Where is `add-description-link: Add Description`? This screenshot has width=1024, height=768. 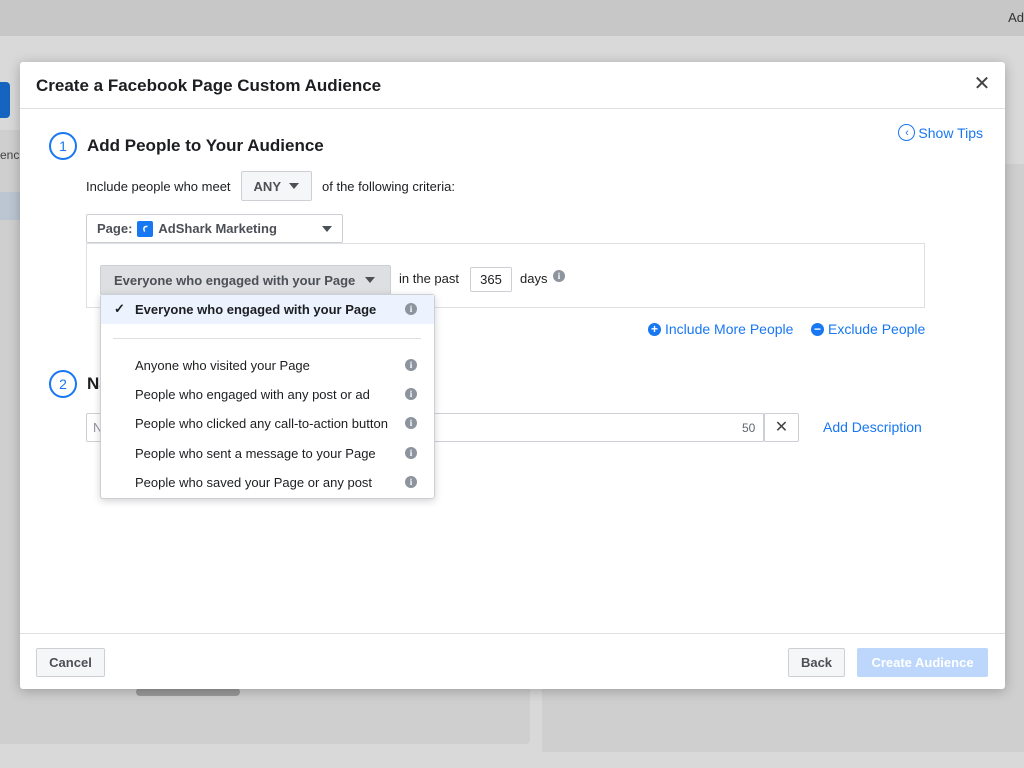 add-description-link: Add Description is located at coordinates (872, 427).